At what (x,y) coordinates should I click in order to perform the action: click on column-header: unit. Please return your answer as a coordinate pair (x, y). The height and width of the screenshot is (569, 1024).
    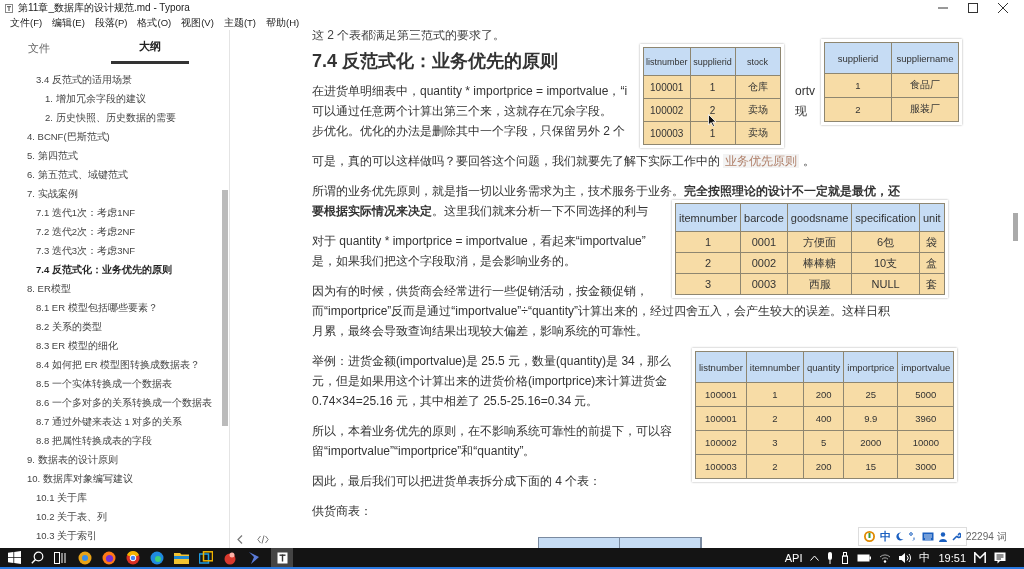
    Looking at the image, I should click on (932, 217).